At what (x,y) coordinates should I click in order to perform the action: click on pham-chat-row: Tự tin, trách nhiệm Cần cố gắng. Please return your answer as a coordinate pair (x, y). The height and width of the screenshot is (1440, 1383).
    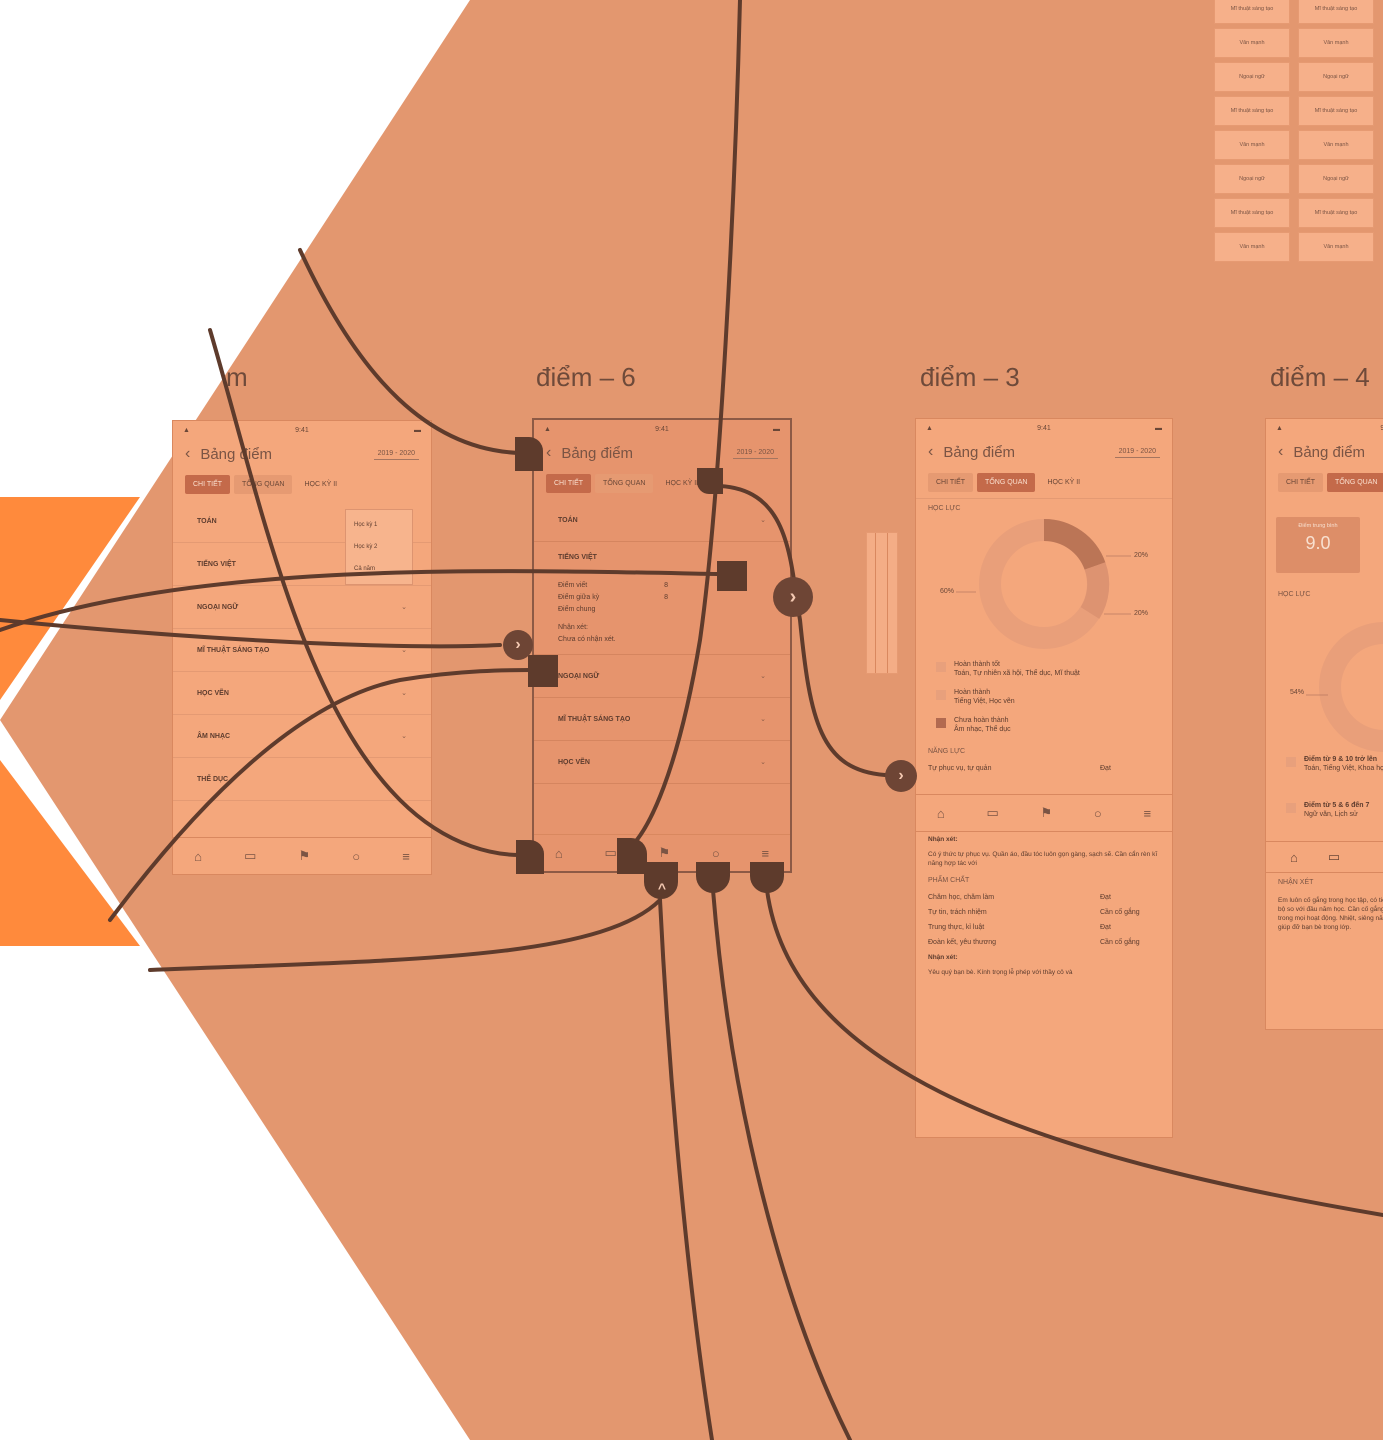
    Looking at the image, I should click on (1034, 912).